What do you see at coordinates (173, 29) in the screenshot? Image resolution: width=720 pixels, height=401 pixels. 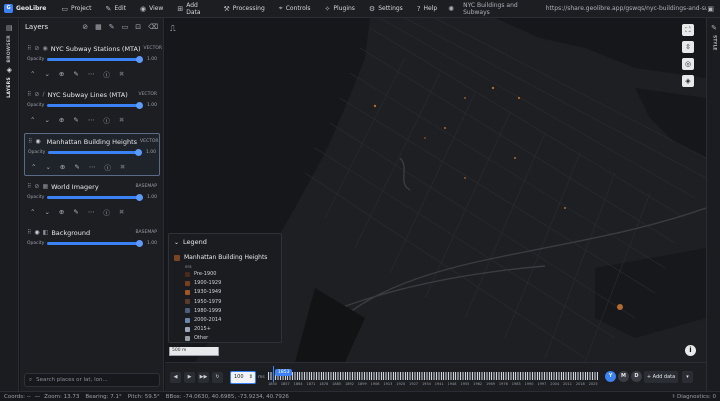 I see `map-book-icon: ⎍` at bounding box center [173, 29].